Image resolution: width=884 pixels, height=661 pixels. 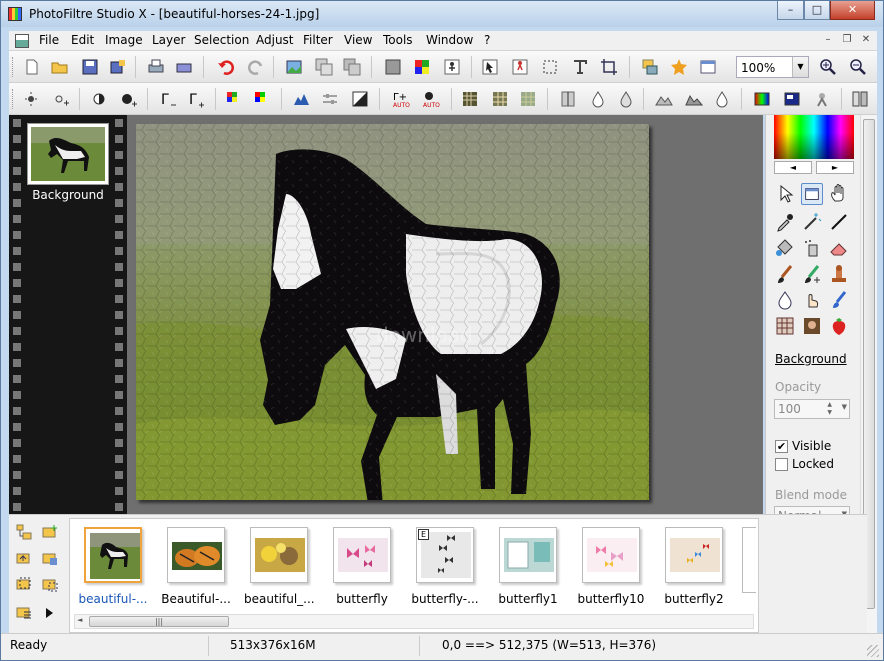 What do you see at coordinates (324, 67) in the screenshot?
I see `duplicate-icon` at bounding box center [324, 67].